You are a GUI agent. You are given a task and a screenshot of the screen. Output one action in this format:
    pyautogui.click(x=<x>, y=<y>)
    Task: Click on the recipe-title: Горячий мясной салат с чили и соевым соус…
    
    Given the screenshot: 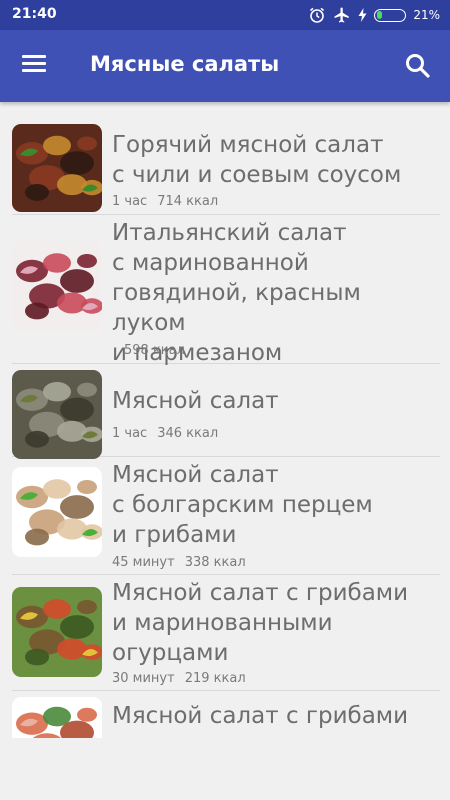 What is the action you would take?
    pyautogui.click(x=276, y=160)
    